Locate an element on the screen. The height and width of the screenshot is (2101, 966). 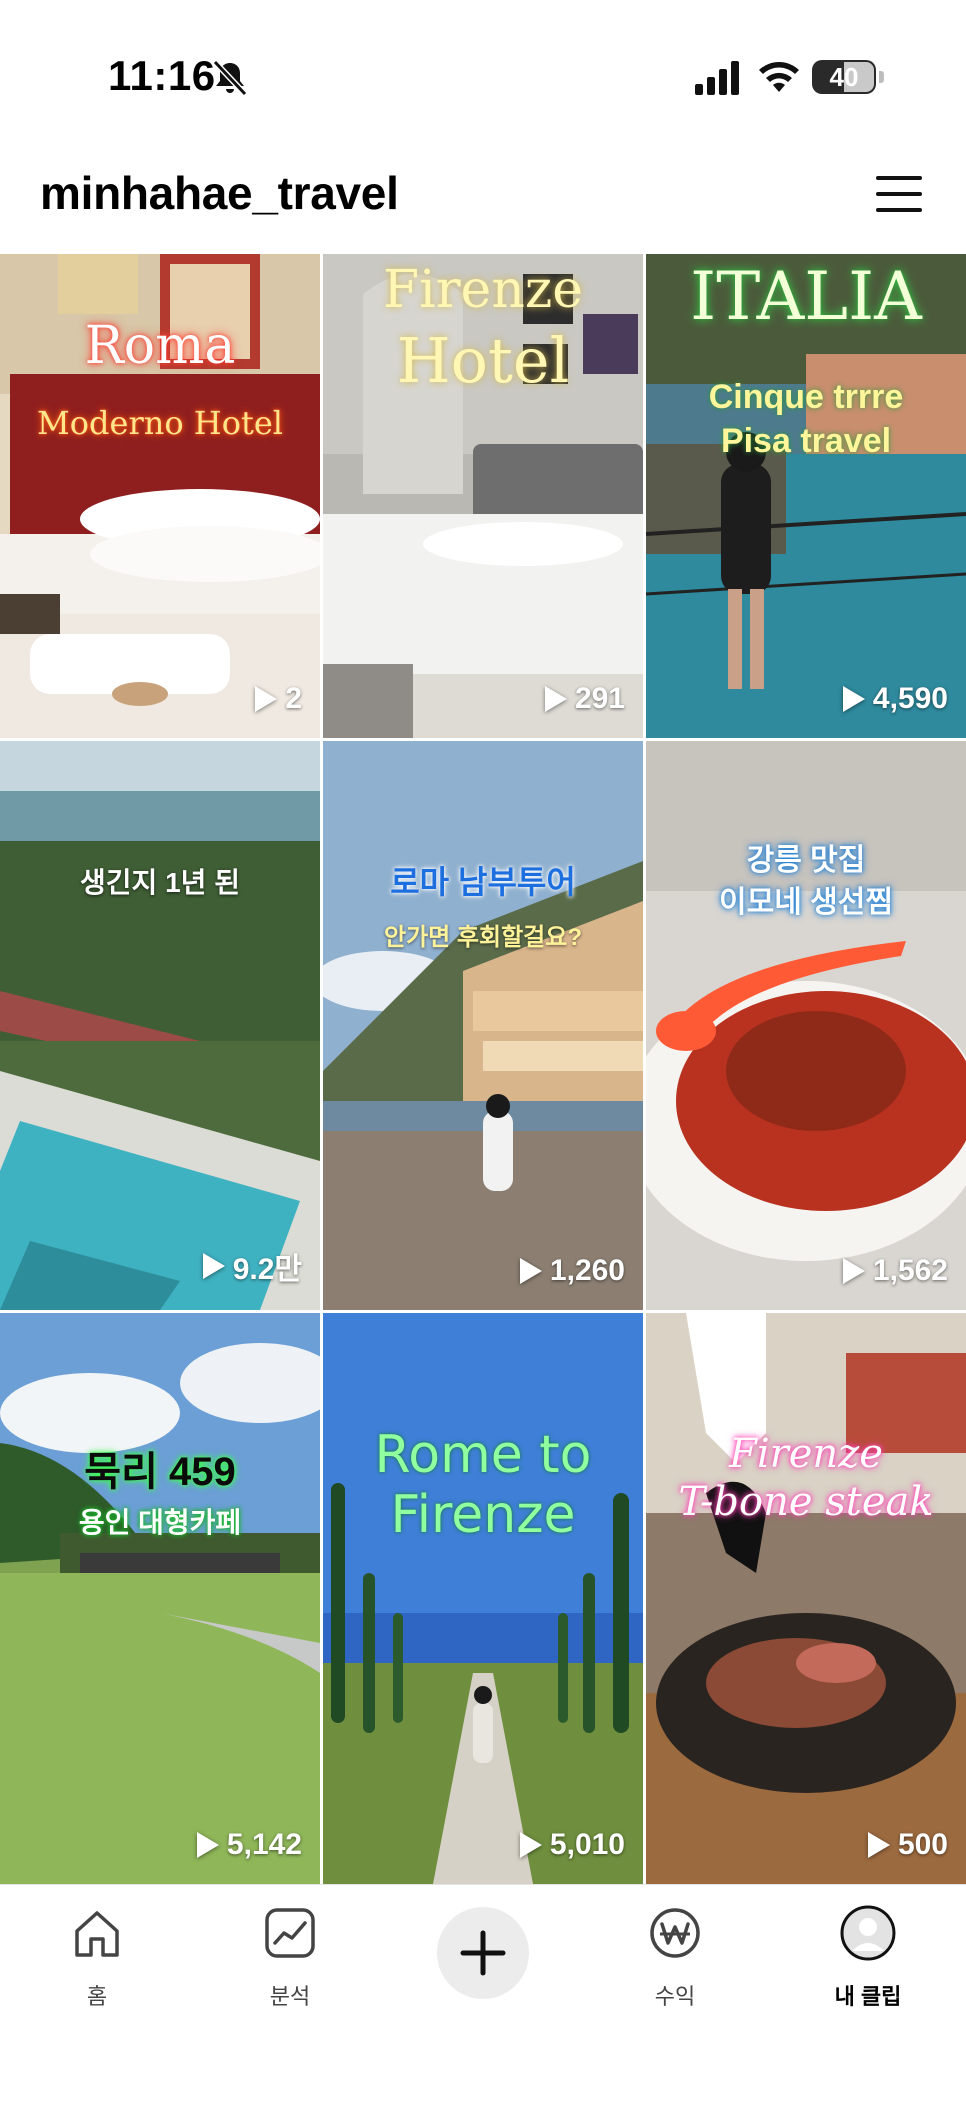
nav-item-my-clips: 내 클립 is located at coordinates (868, 1950).